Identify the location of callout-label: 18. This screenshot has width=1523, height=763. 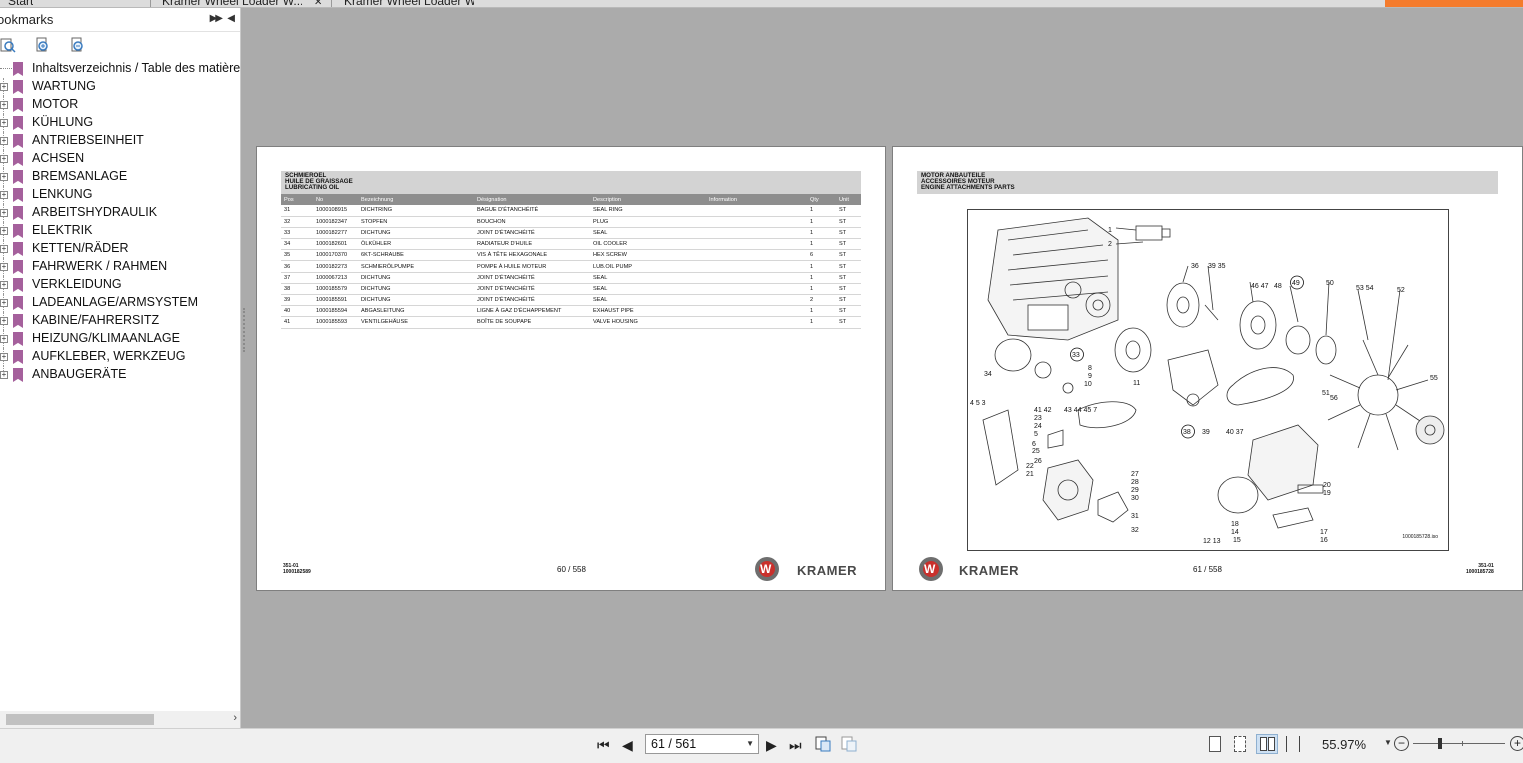
(1235, 524).